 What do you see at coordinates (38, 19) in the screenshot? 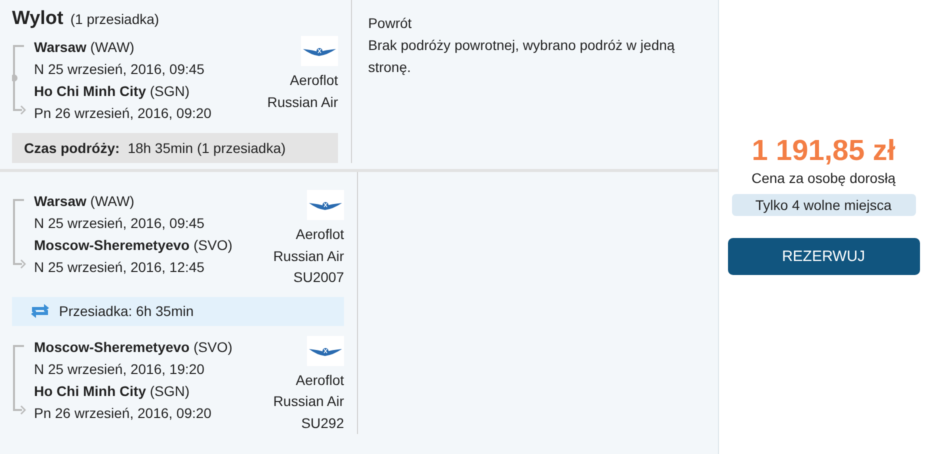
I see `section-title: Wylot` at bounding box center [38, 19].